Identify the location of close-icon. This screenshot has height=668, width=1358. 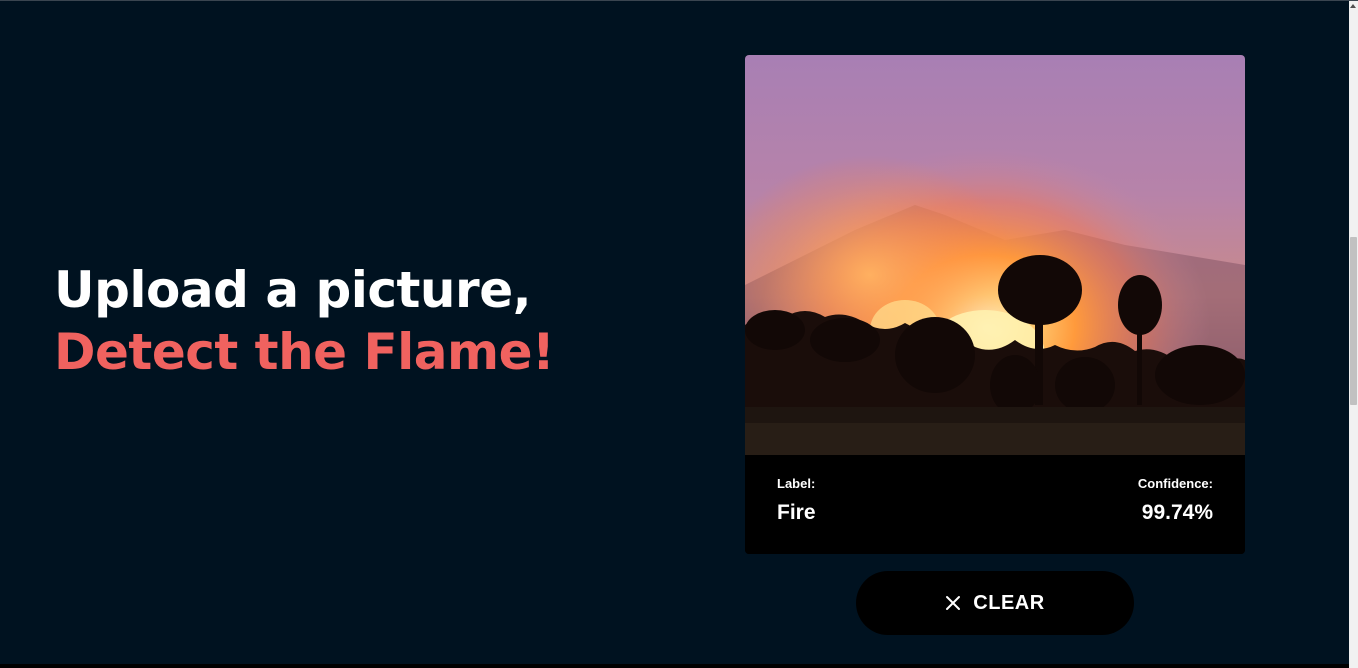
(953, 603).